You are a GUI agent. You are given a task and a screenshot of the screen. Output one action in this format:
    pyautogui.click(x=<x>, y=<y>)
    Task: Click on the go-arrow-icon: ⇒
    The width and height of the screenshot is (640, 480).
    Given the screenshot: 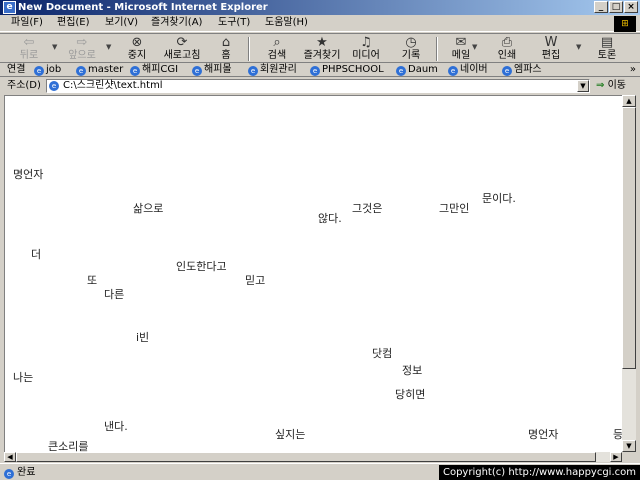 What is the action you would take?
    pyautogui.click(x=600, y=85)
    